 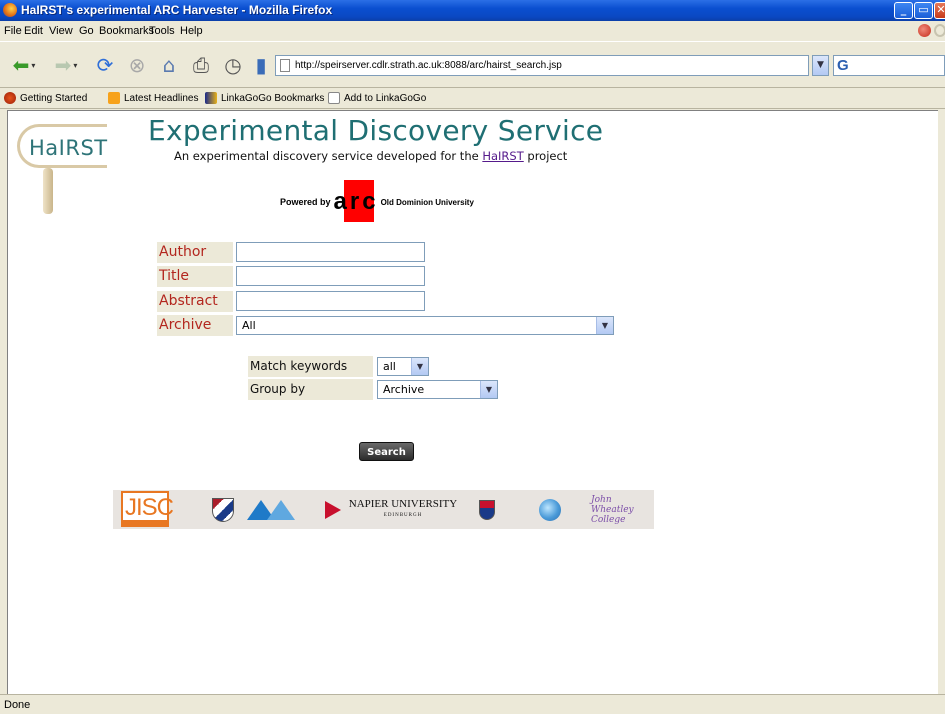 What do you see at coordinates (389, 366) in the screenshot?
I see `match-keywords-value: all` at bounding box center [389, 366].